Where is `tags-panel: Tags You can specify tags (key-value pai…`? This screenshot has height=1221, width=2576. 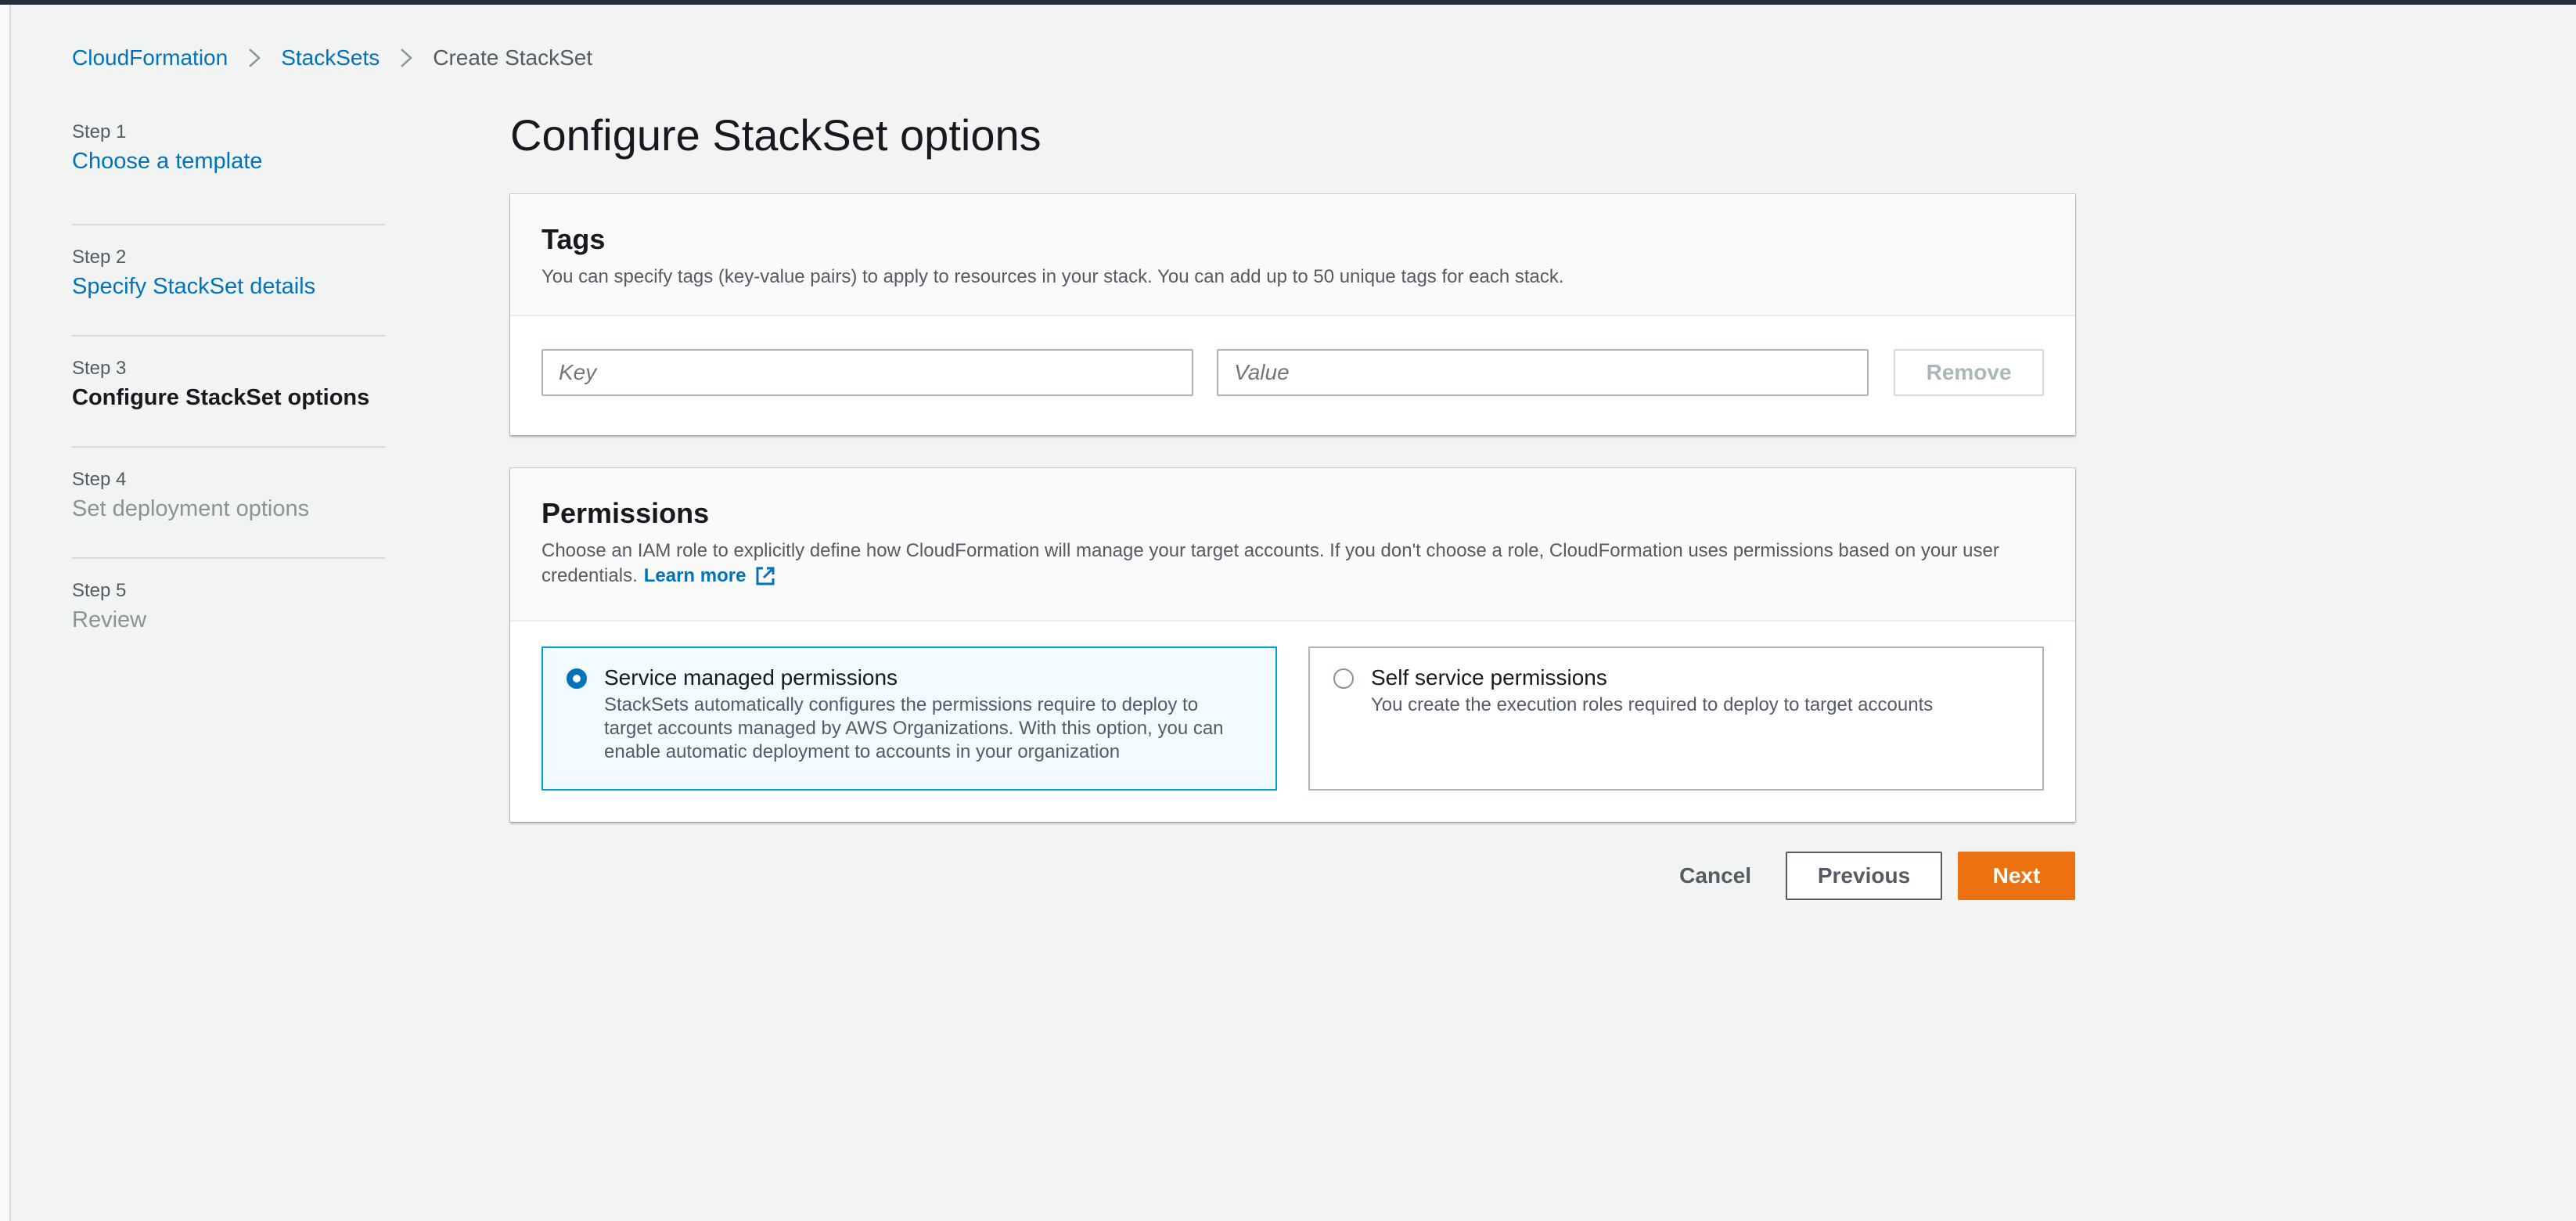
tags-panel: Tags You can specify tags (key-value pai… is located at coordinates (1292, 314).